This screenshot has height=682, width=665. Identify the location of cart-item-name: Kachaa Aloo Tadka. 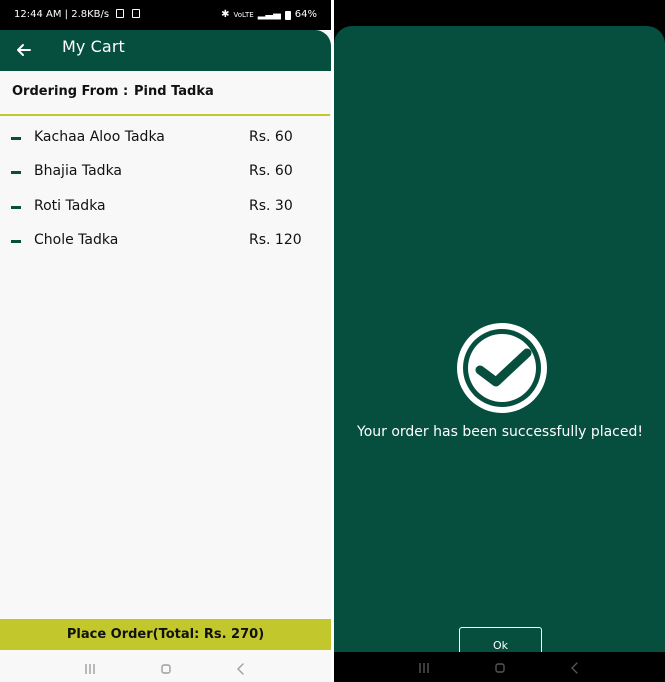
(99, 137).